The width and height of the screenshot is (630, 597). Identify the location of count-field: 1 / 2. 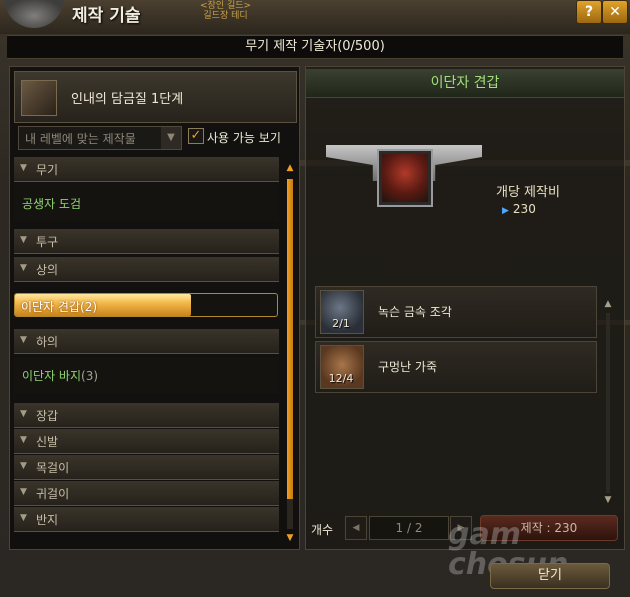
(409, 528).